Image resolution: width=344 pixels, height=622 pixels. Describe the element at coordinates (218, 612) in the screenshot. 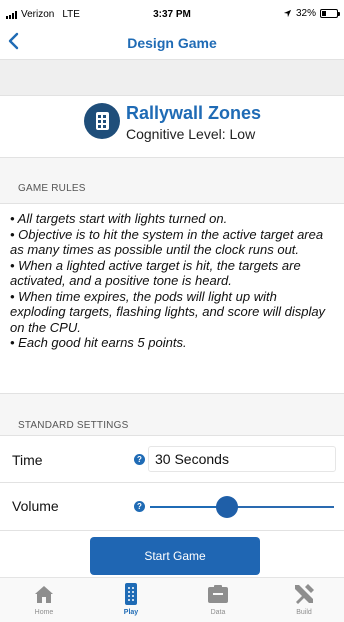

I see `tab-data-label: Data` at that location.